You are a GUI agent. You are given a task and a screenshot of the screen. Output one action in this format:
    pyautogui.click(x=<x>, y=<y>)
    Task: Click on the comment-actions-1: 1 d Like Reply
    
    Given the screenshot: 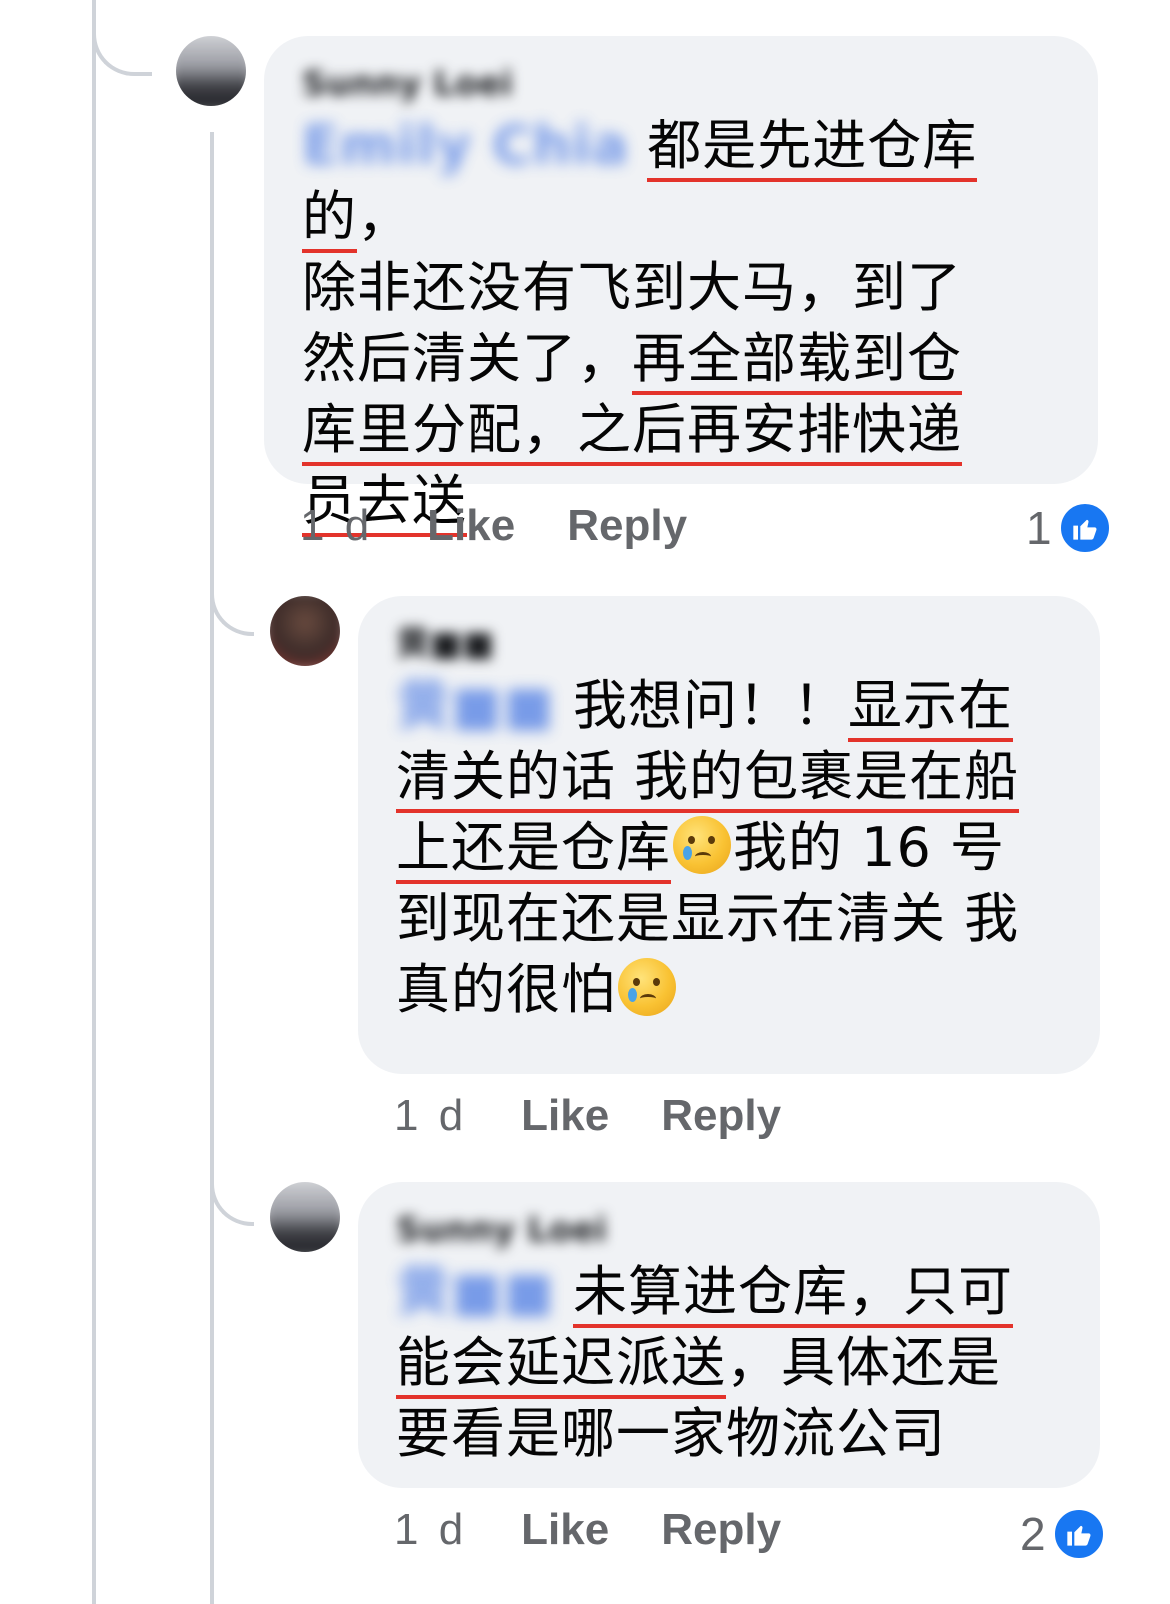 What is the action you would take?
    pyautogui.click(x=519, y=526)
    